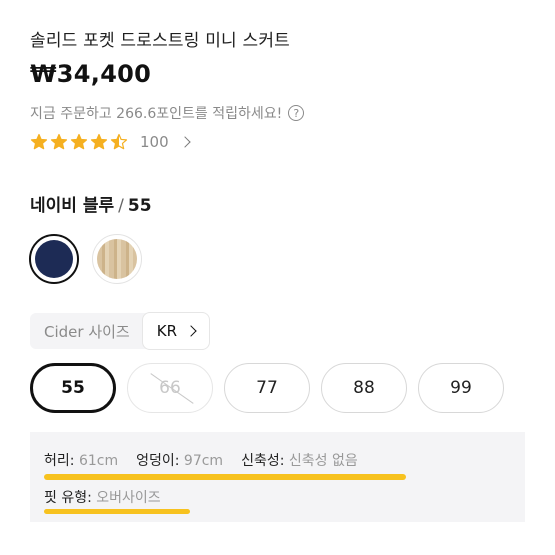  What do you see at coordinates (59, 461) in the screenshot?
I see `waist-key: 허리:` at bounding box center [59, 461].